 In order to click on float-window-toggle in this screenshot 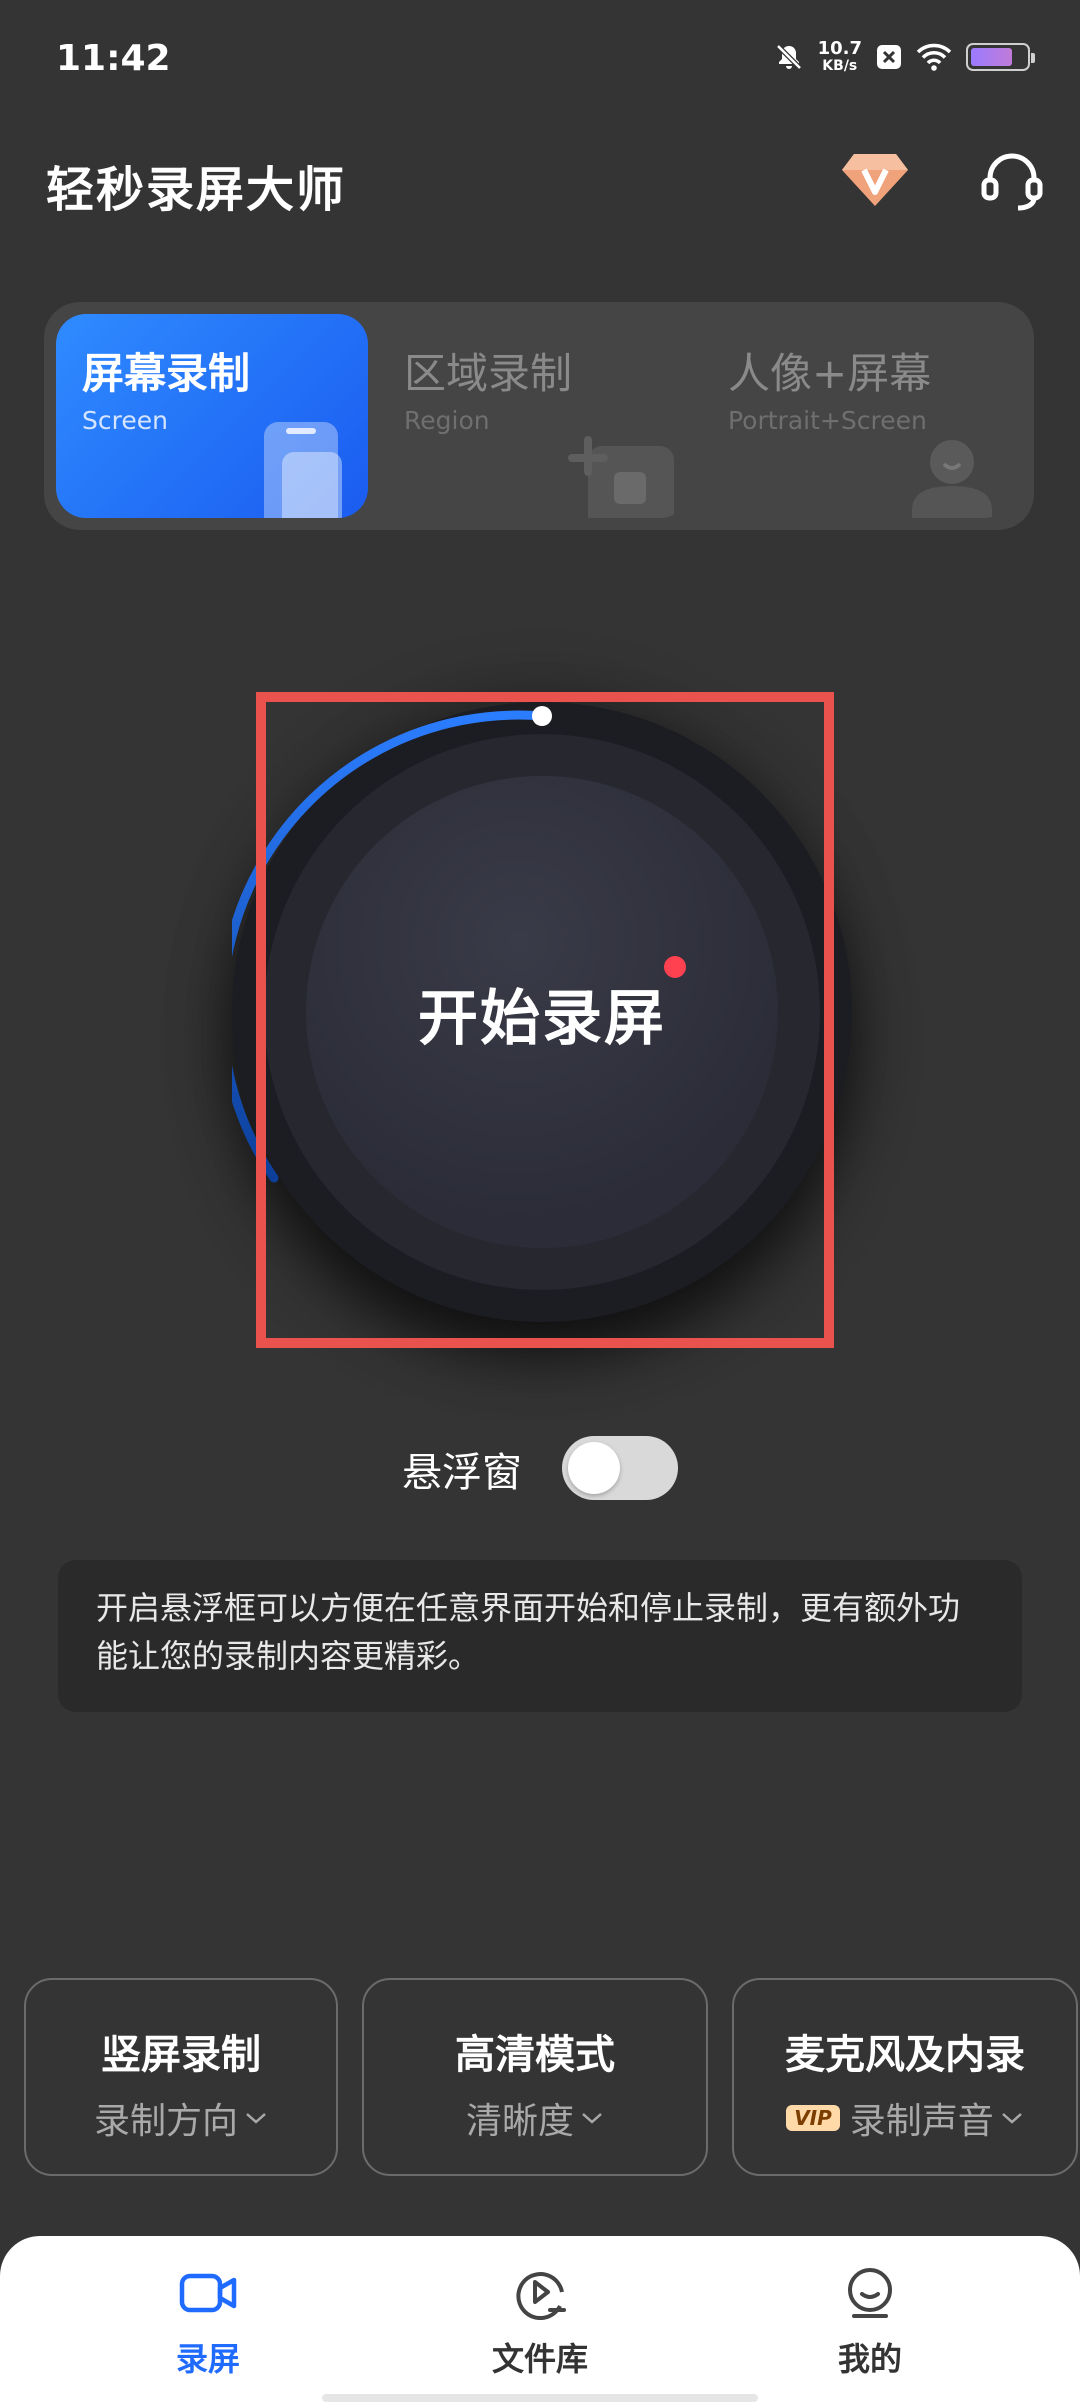, I will do `click(620, 1468)`.